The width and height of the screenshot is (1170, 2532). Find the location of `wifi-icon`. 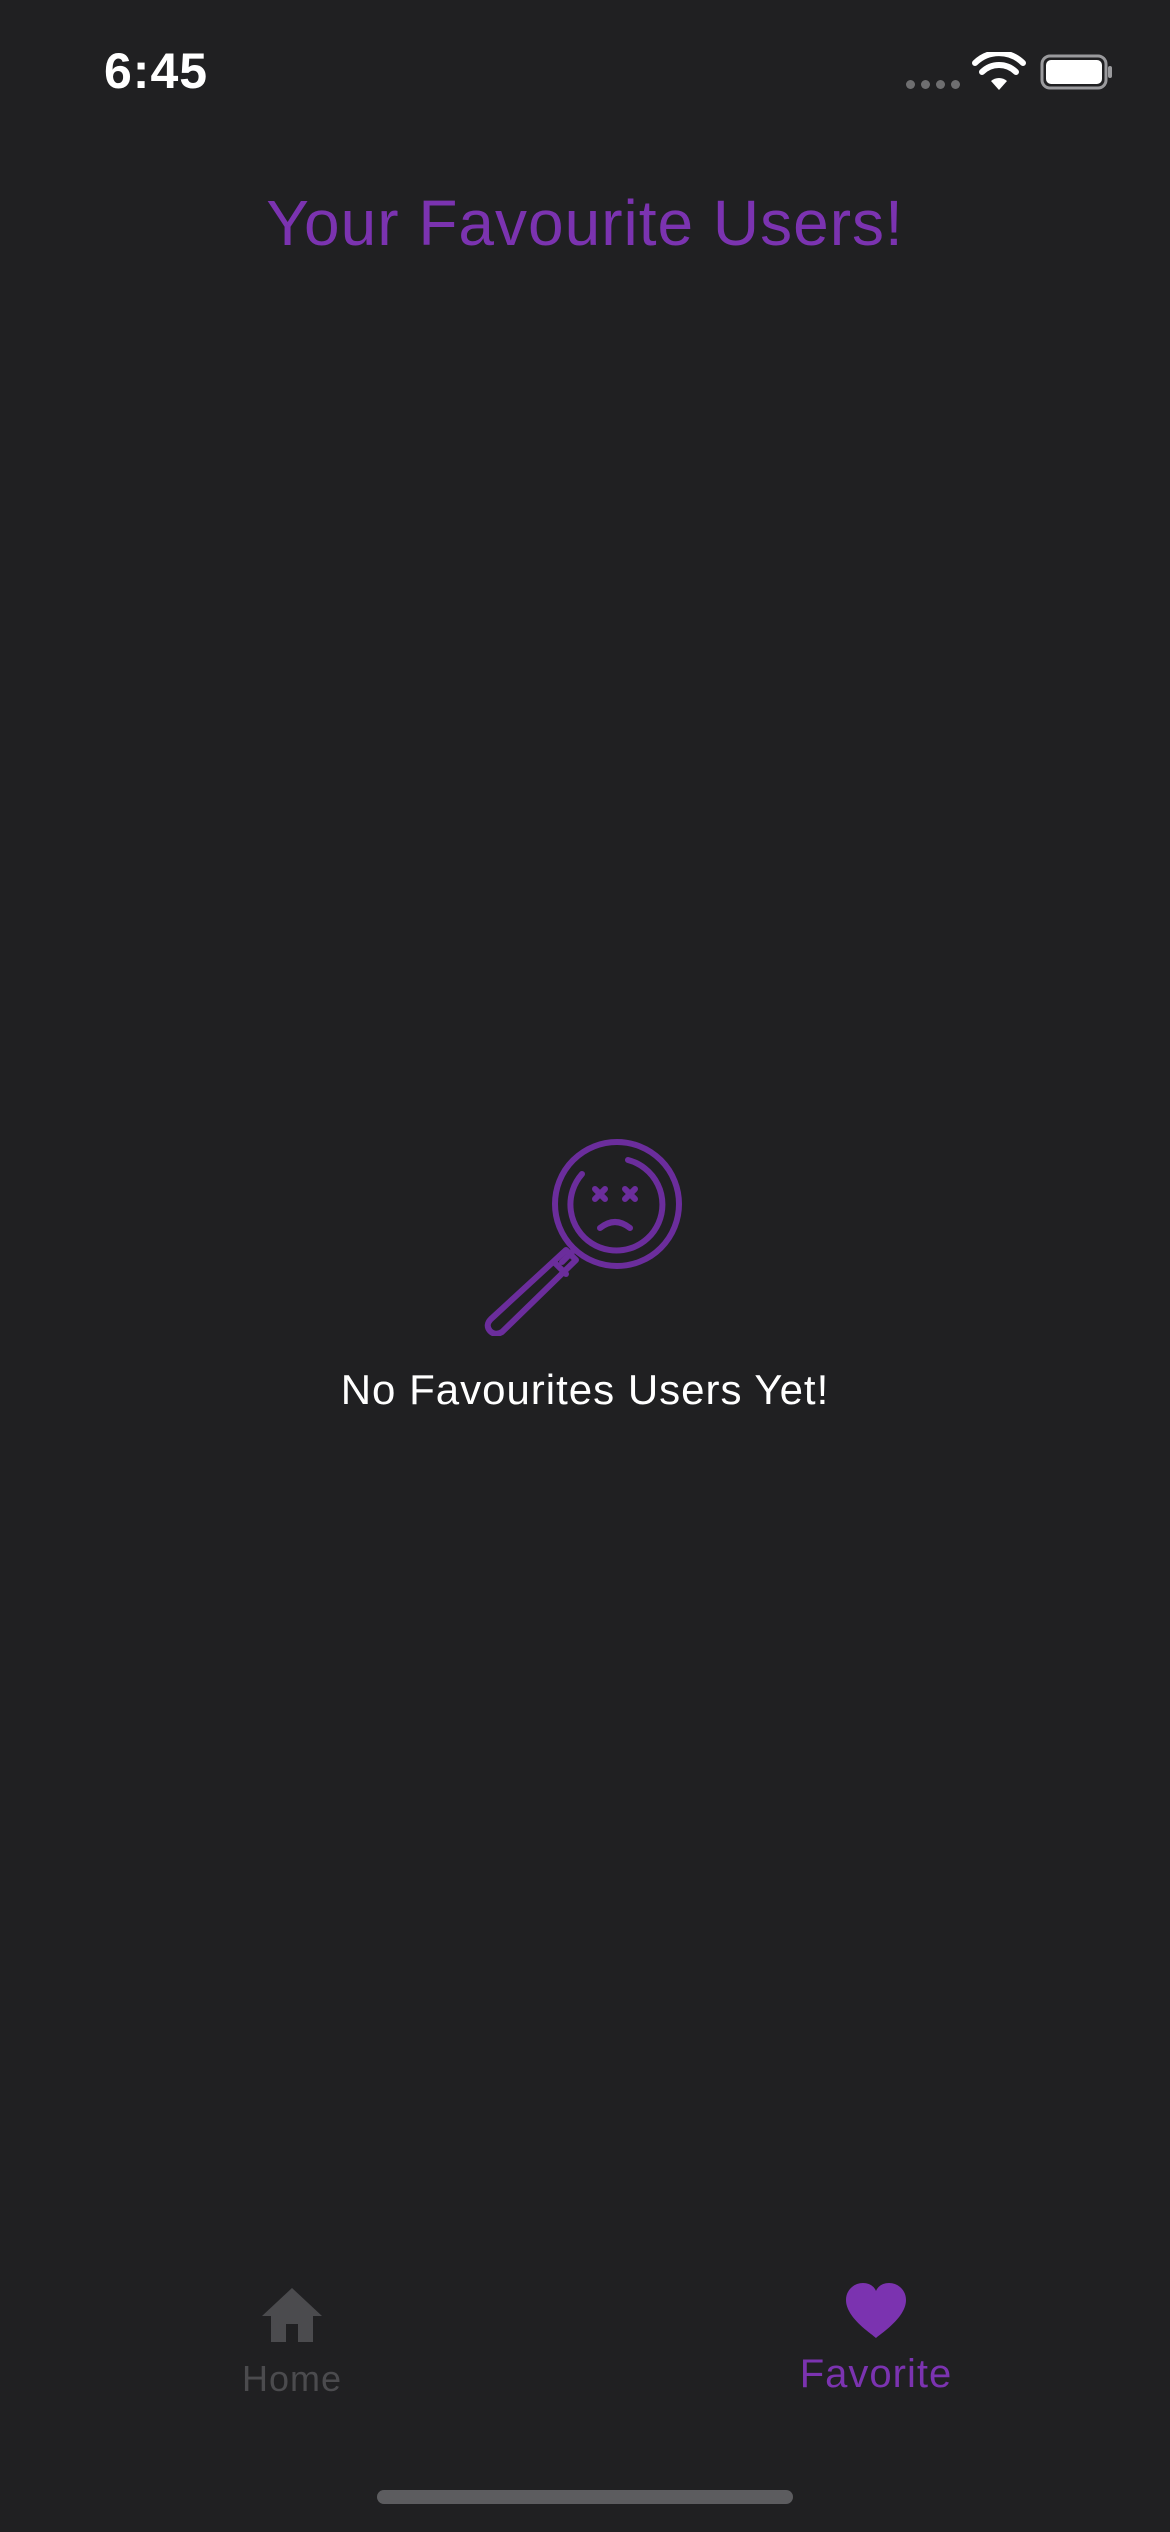

wifi-icon is located at coordinates (999, 71).